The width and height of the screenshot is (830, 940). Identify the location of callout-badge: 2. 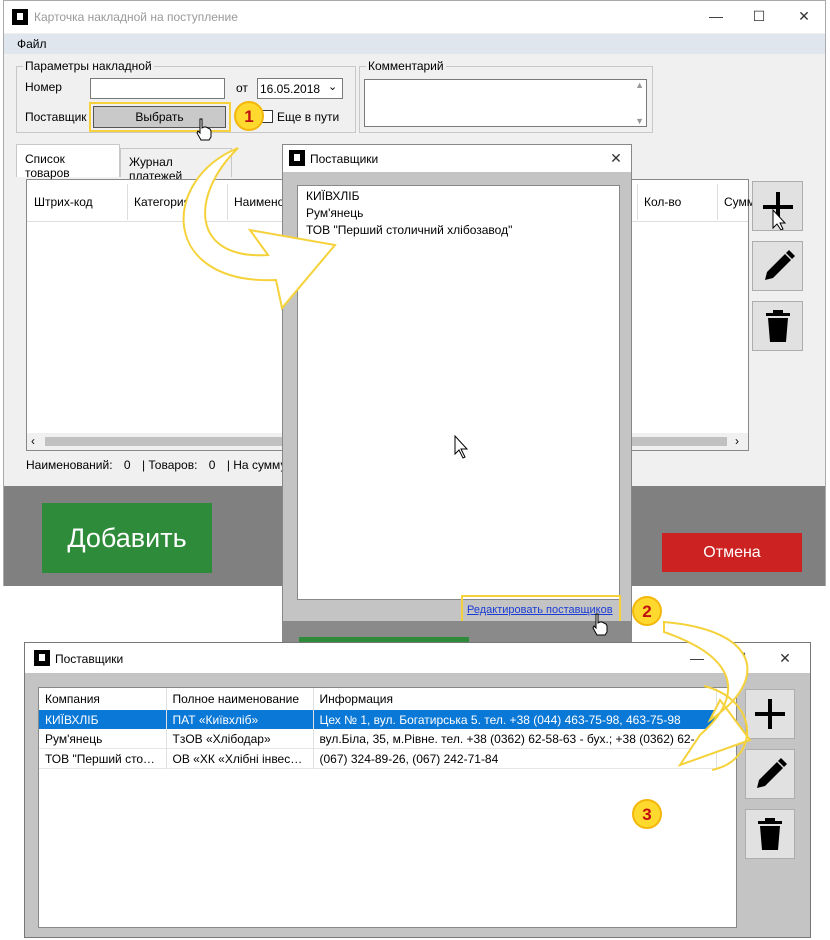
(647, 611).